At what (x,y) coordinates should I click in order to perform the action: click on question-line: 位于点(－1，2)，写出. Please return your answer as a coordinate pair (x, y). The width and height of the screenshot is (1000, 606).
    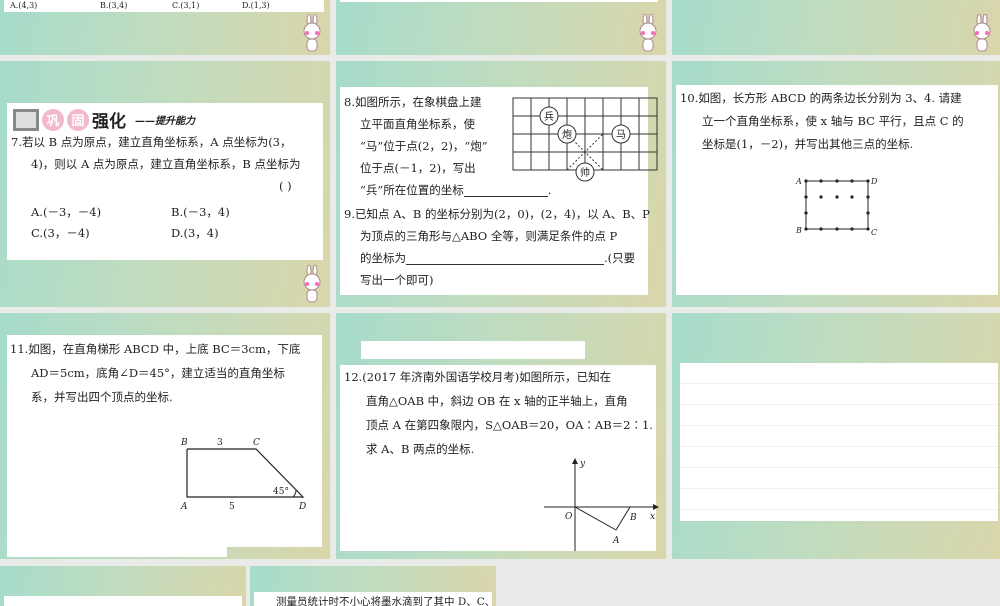
    Looking at the image, I should click on (418, 168).